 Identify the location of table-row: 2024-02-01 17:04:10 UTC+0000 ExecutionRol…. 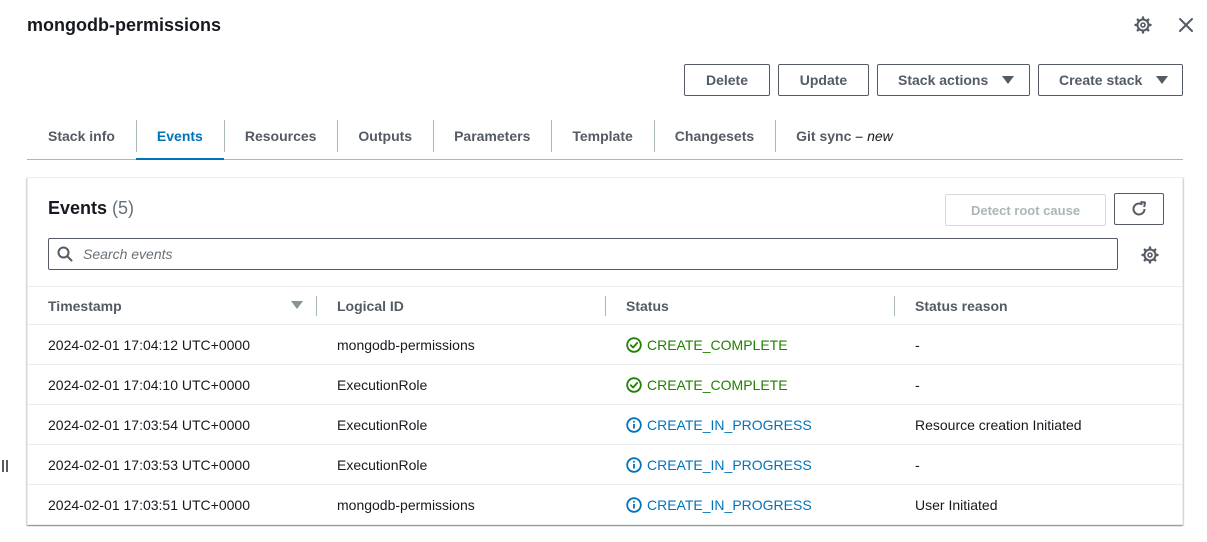
(605, 385).